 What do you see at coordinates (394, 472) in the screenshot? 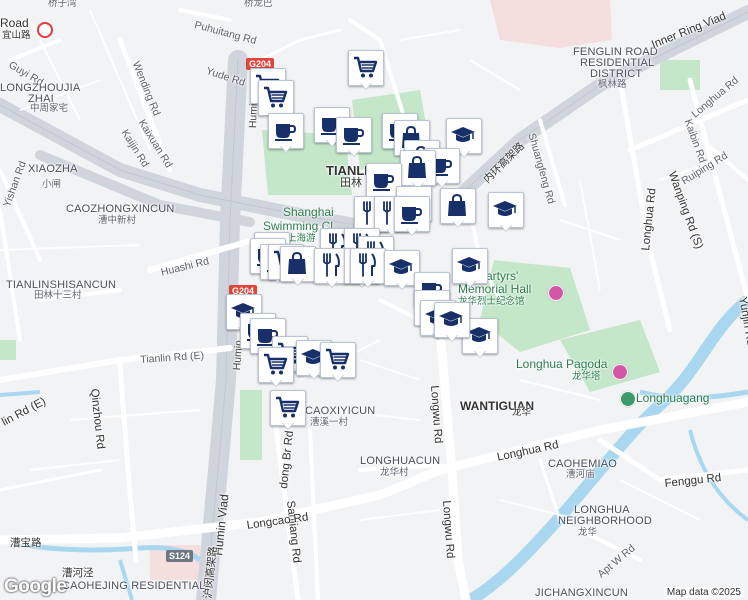
I see `map-label: 龙华村` at bounding box center [394, 472].